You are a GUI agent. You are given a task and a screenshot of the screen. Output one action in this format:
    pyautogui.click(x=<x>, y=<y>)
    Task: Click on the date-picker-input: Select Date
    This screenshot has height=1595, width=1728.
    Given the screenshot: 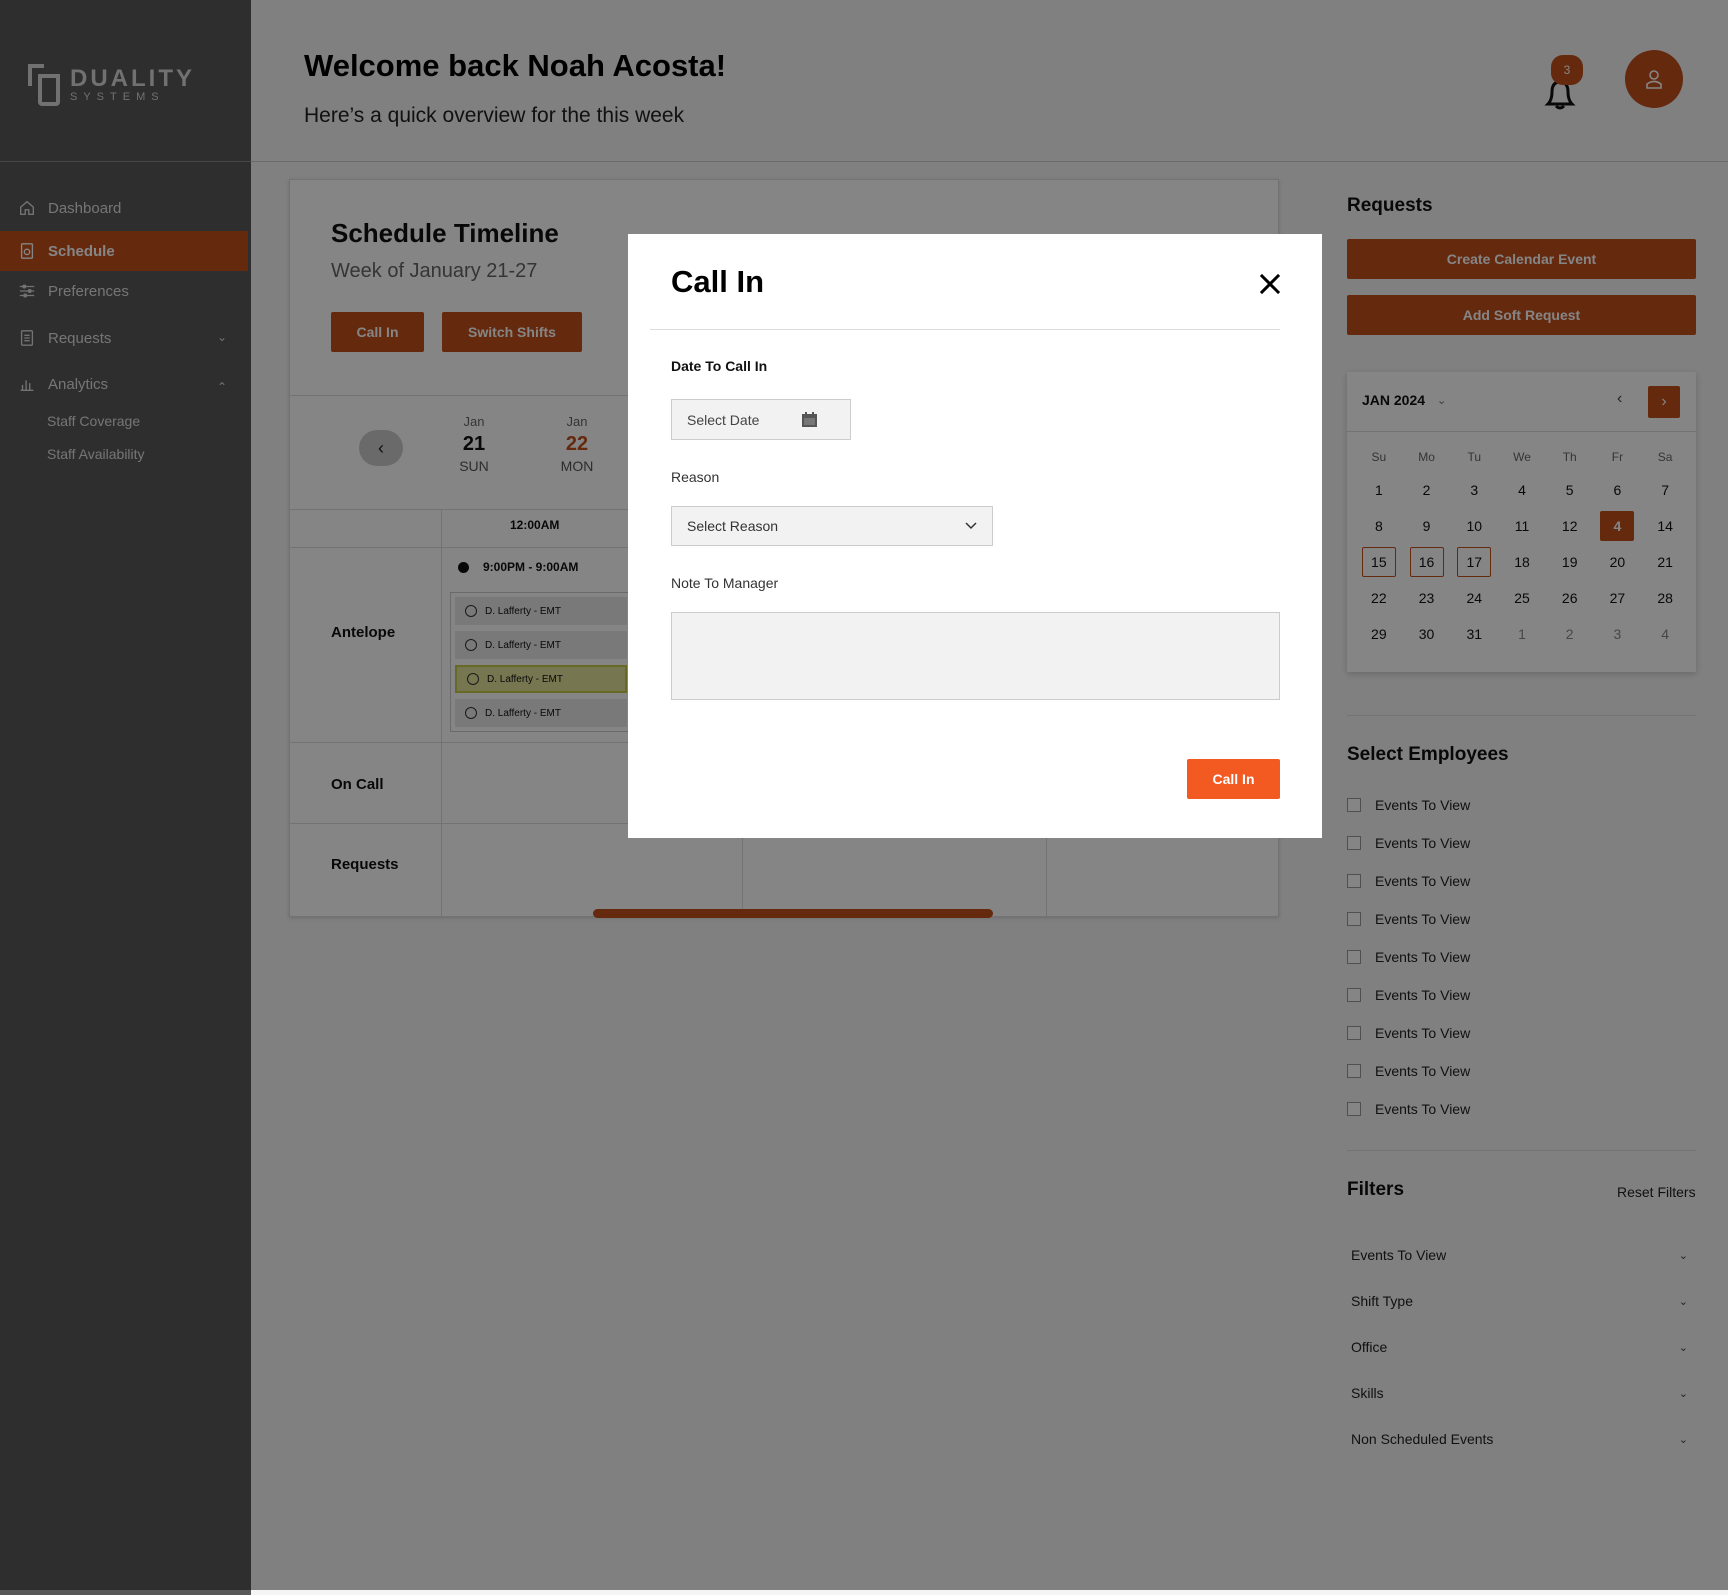 What is the action you would take?
    pyautogui.click(x=761, y=419)
    